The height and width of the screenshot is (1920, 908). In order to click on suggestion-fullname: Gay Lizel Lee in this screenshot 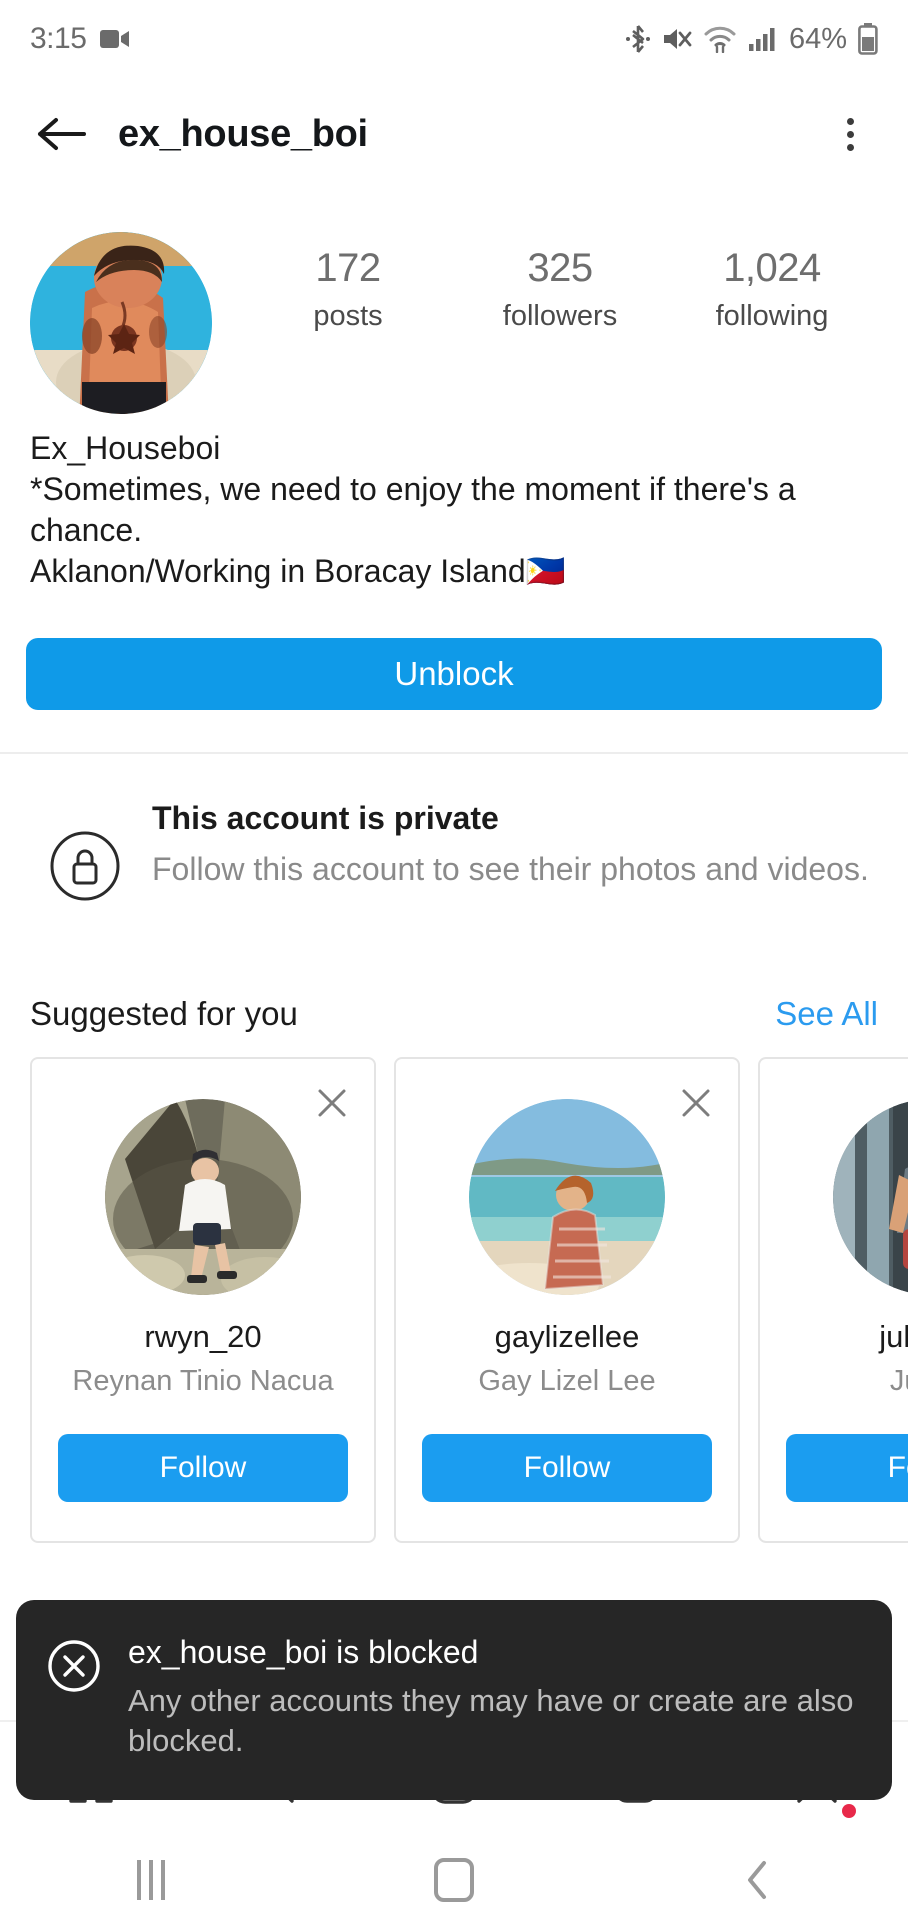, I will do `click(567, 1381)`.